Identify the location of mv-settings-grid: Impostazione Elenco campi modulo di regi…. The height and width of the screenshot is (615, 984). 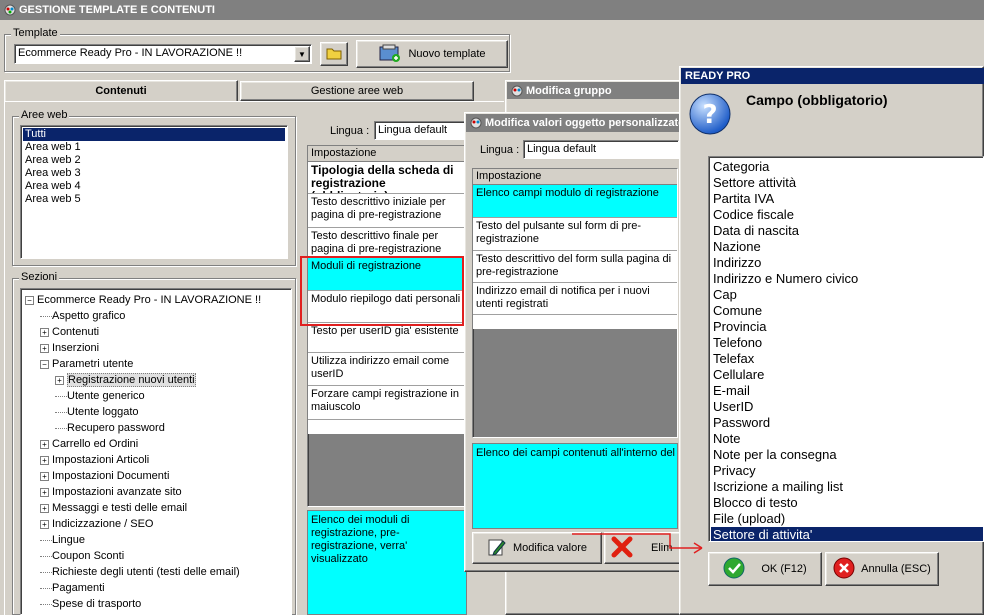
(575, 303).